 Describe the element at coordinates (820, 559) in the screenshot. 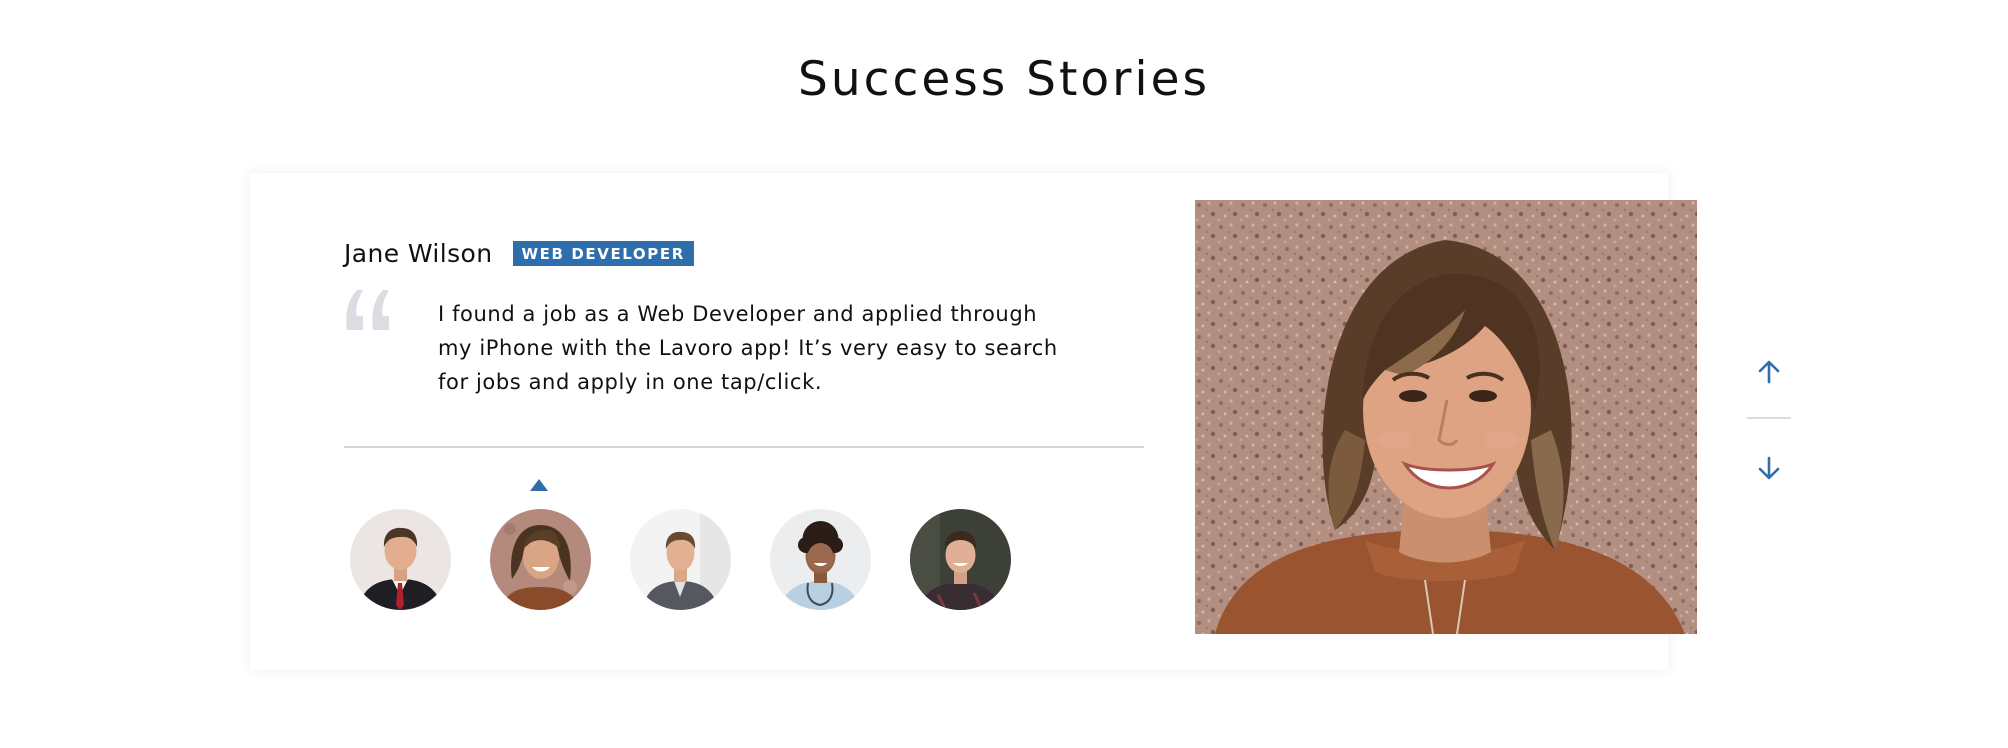

I see `avatar-woman-doctor` at that location.